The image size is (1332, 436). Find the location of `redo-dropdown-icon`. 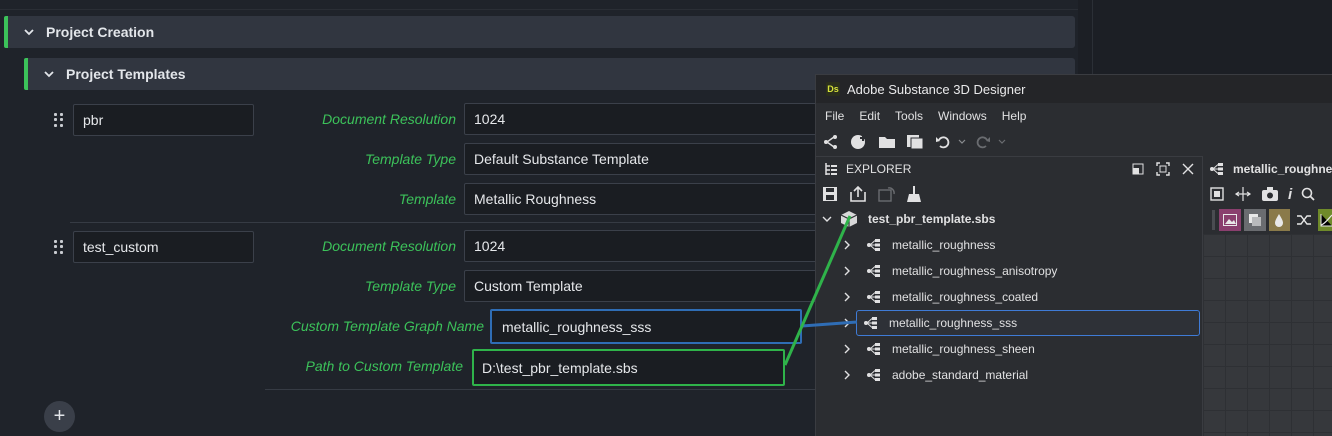

redo-dropdown-icon is located at coordinates (1002, 142).